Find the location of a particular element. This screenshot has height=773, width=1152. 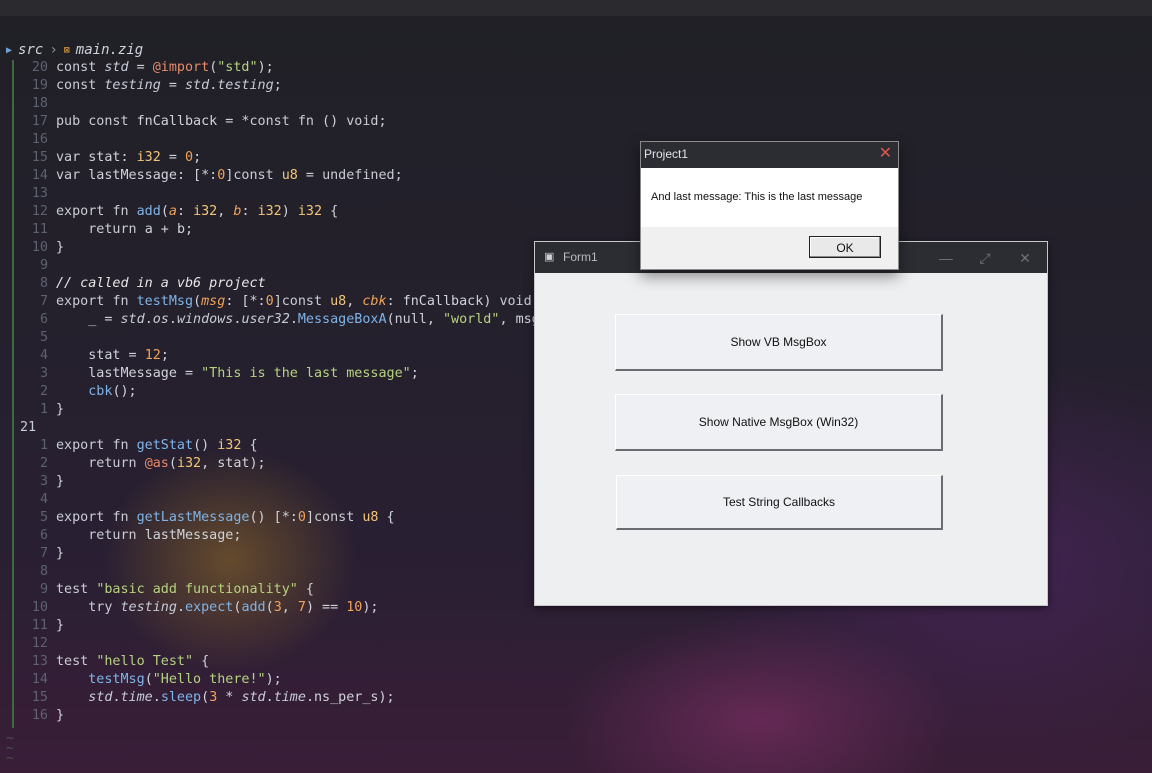

app-icon: ▣ is located at coordinates (549, 257).